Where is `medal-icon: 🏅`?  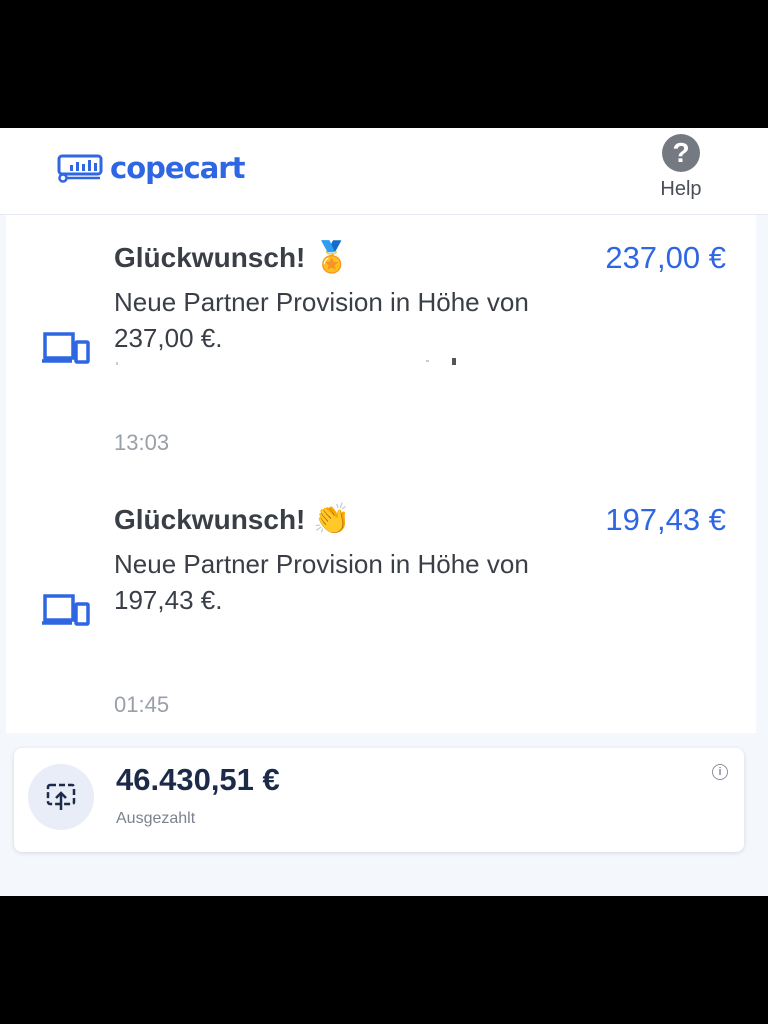
medal-icon: 🏅 is located at coordinates (332, 257).